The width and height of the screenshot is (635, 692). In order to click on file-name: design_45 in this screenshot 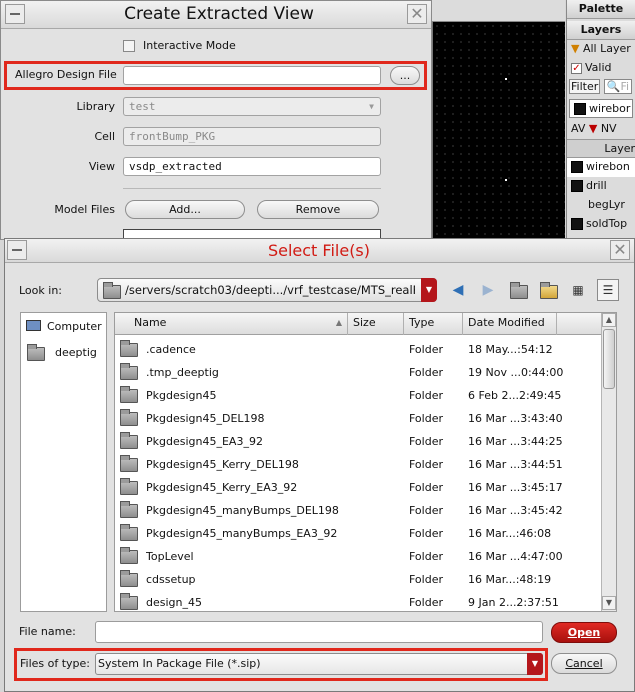, I will do `click(174, 602)`.